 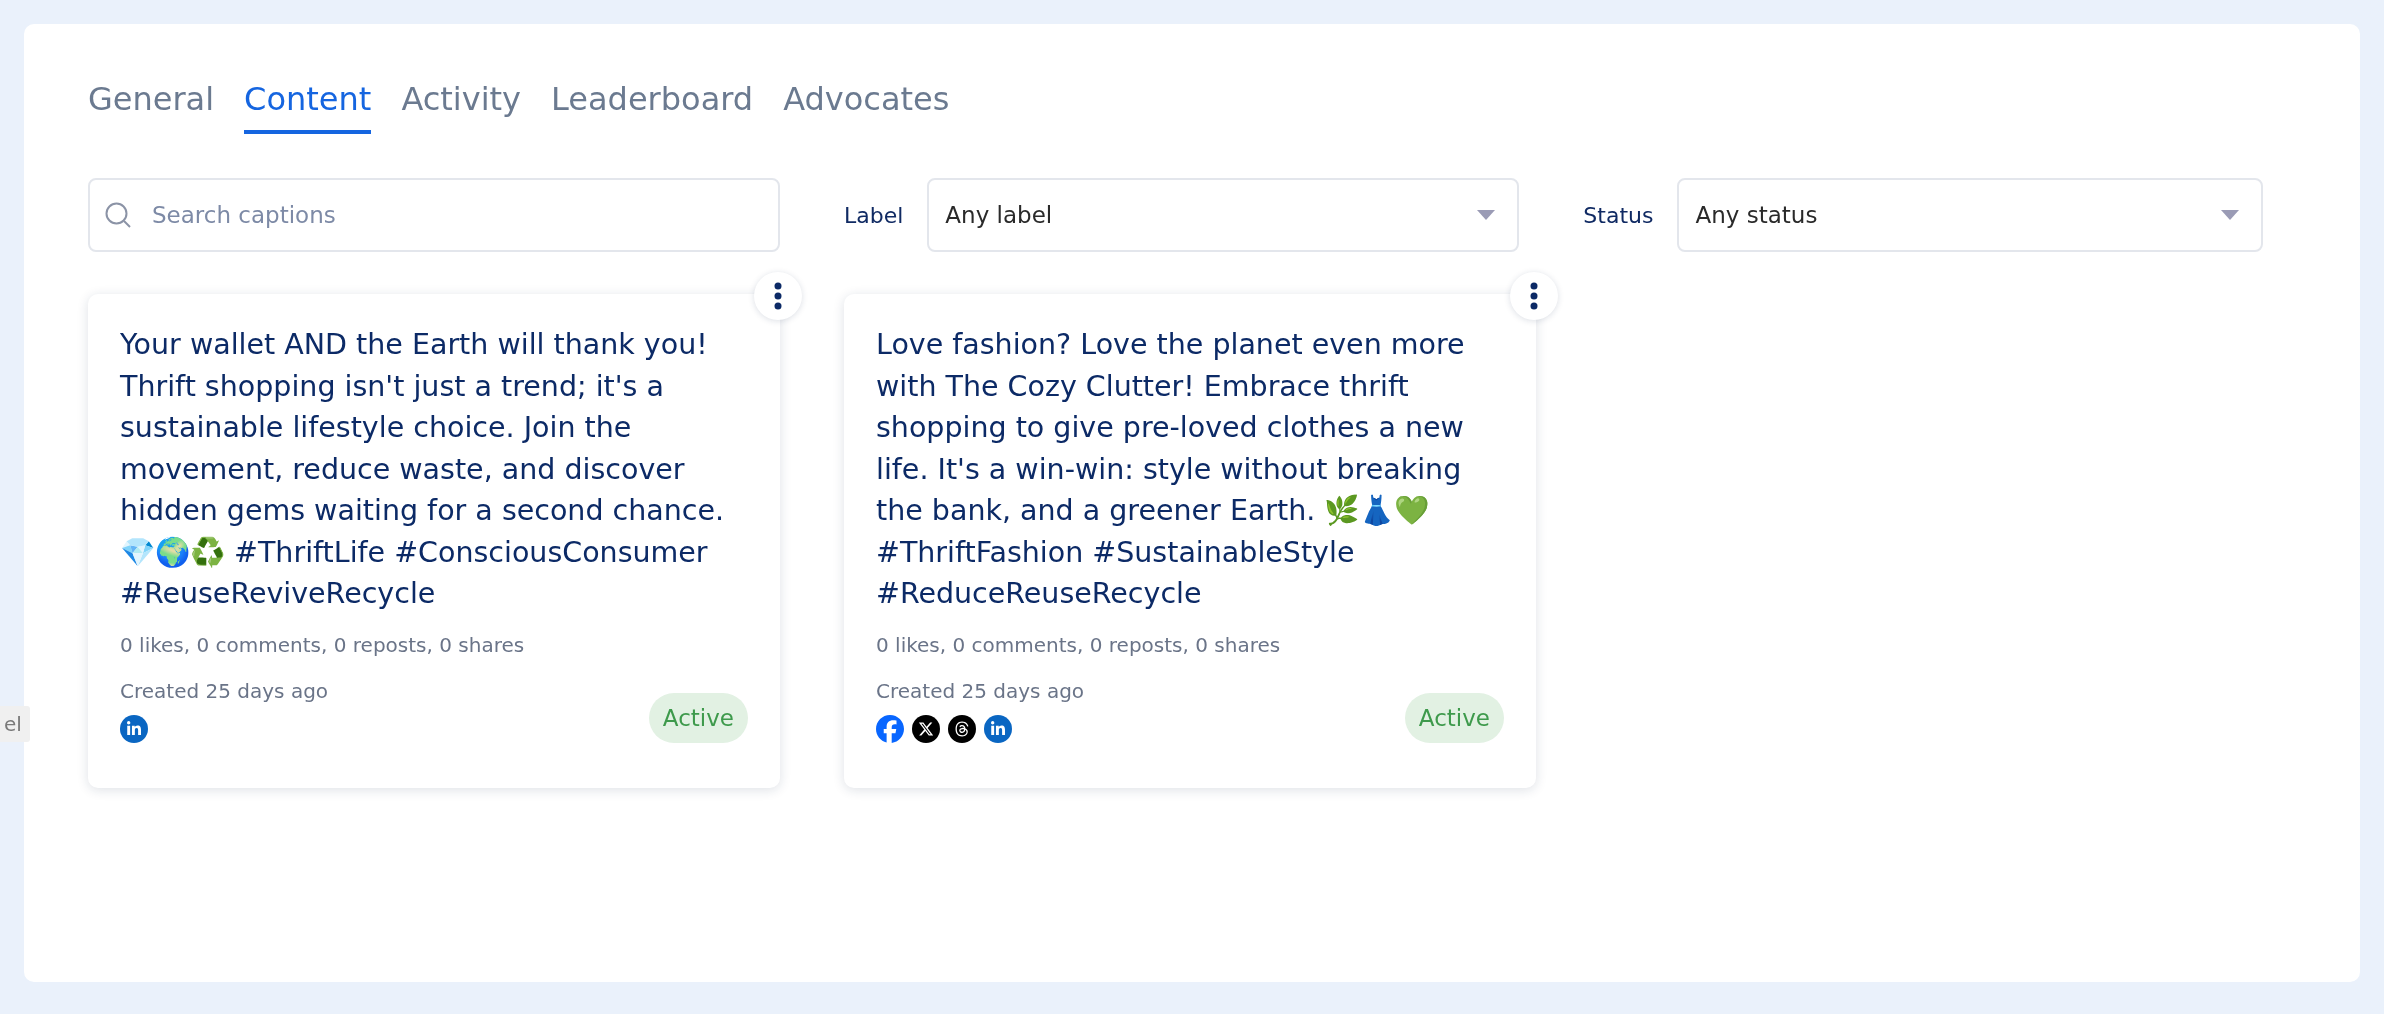 I want to click on threads-icon, so click(x=962, y=728).